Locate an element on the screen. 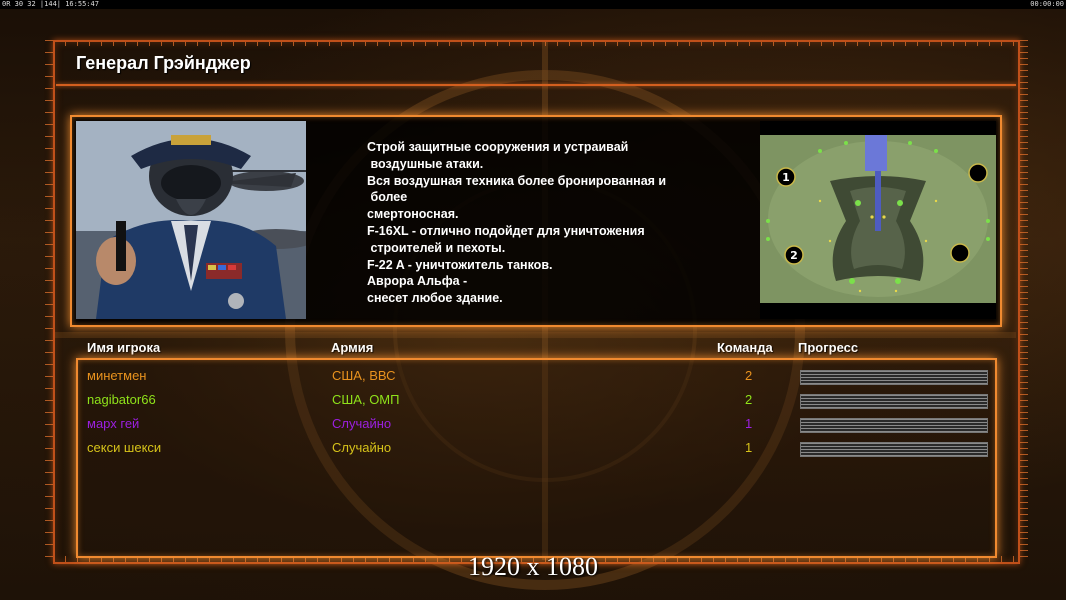 The height and width of the screenshot is (600, 1066). table-row: секси шекси Случайно 1 is located at coordinates (536, 448).